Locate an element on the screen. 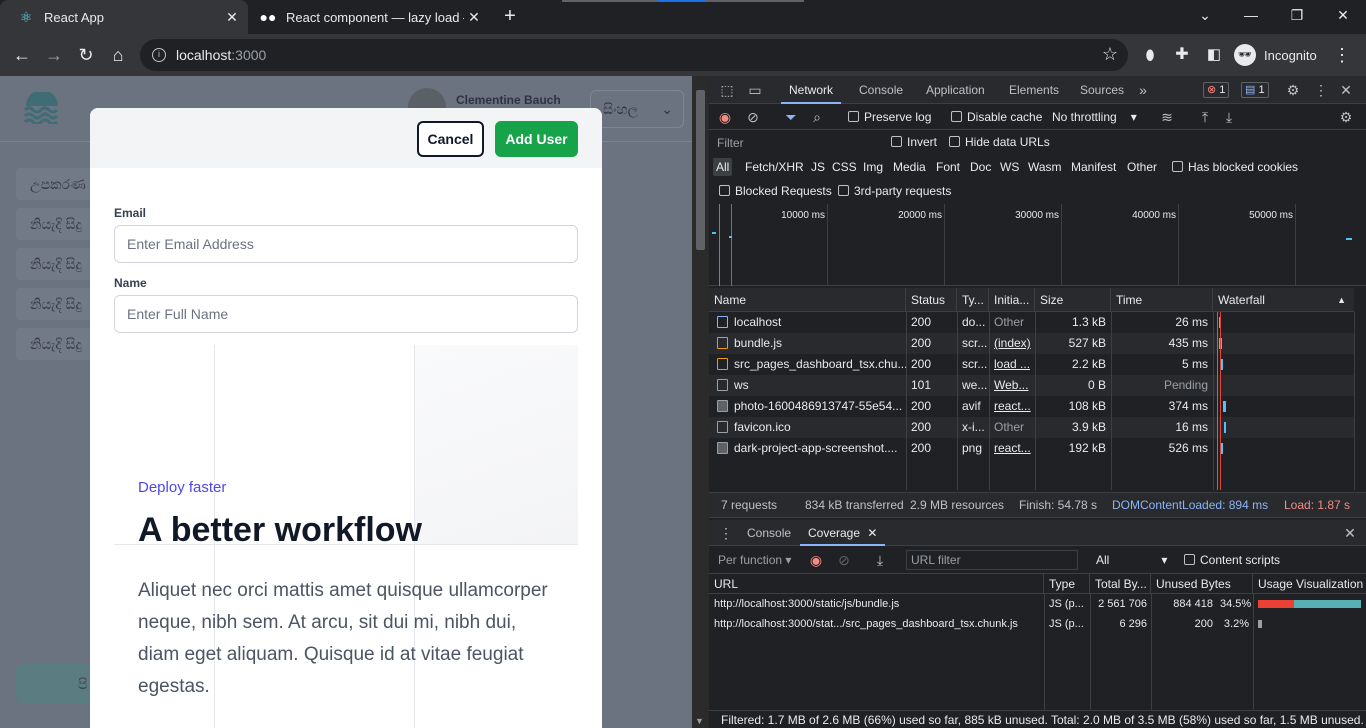 The image size is (1366, 728). column-size: Size is located at coordinates (1073, 300).